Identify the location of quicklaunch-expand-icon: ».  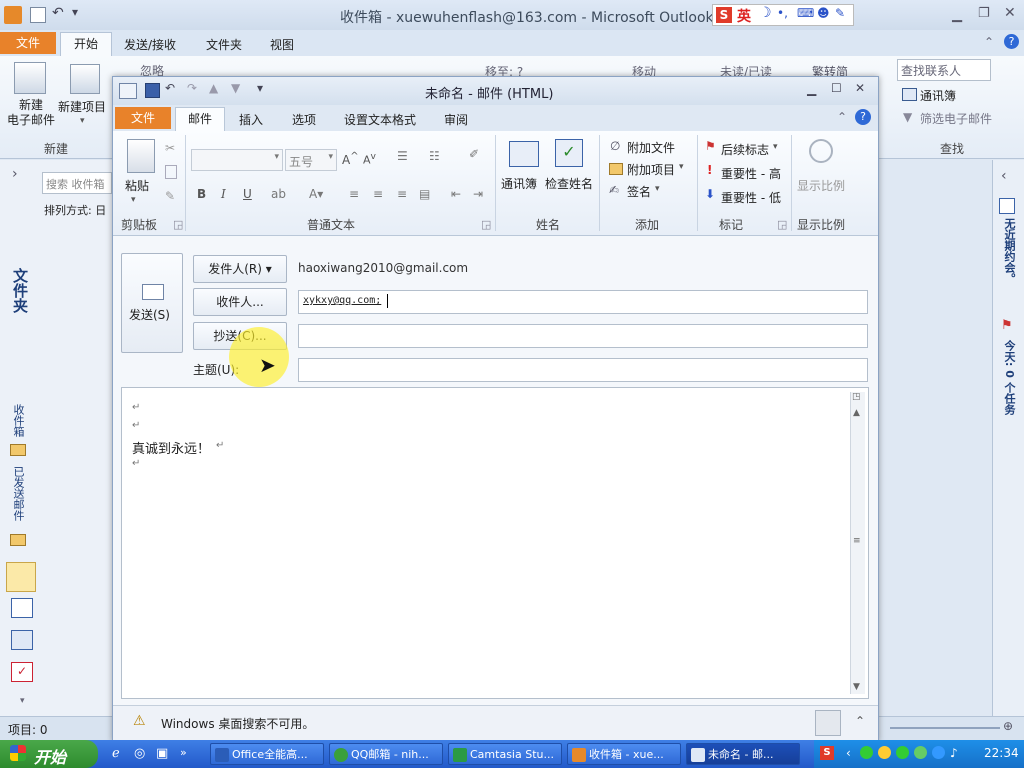
(183, 752).